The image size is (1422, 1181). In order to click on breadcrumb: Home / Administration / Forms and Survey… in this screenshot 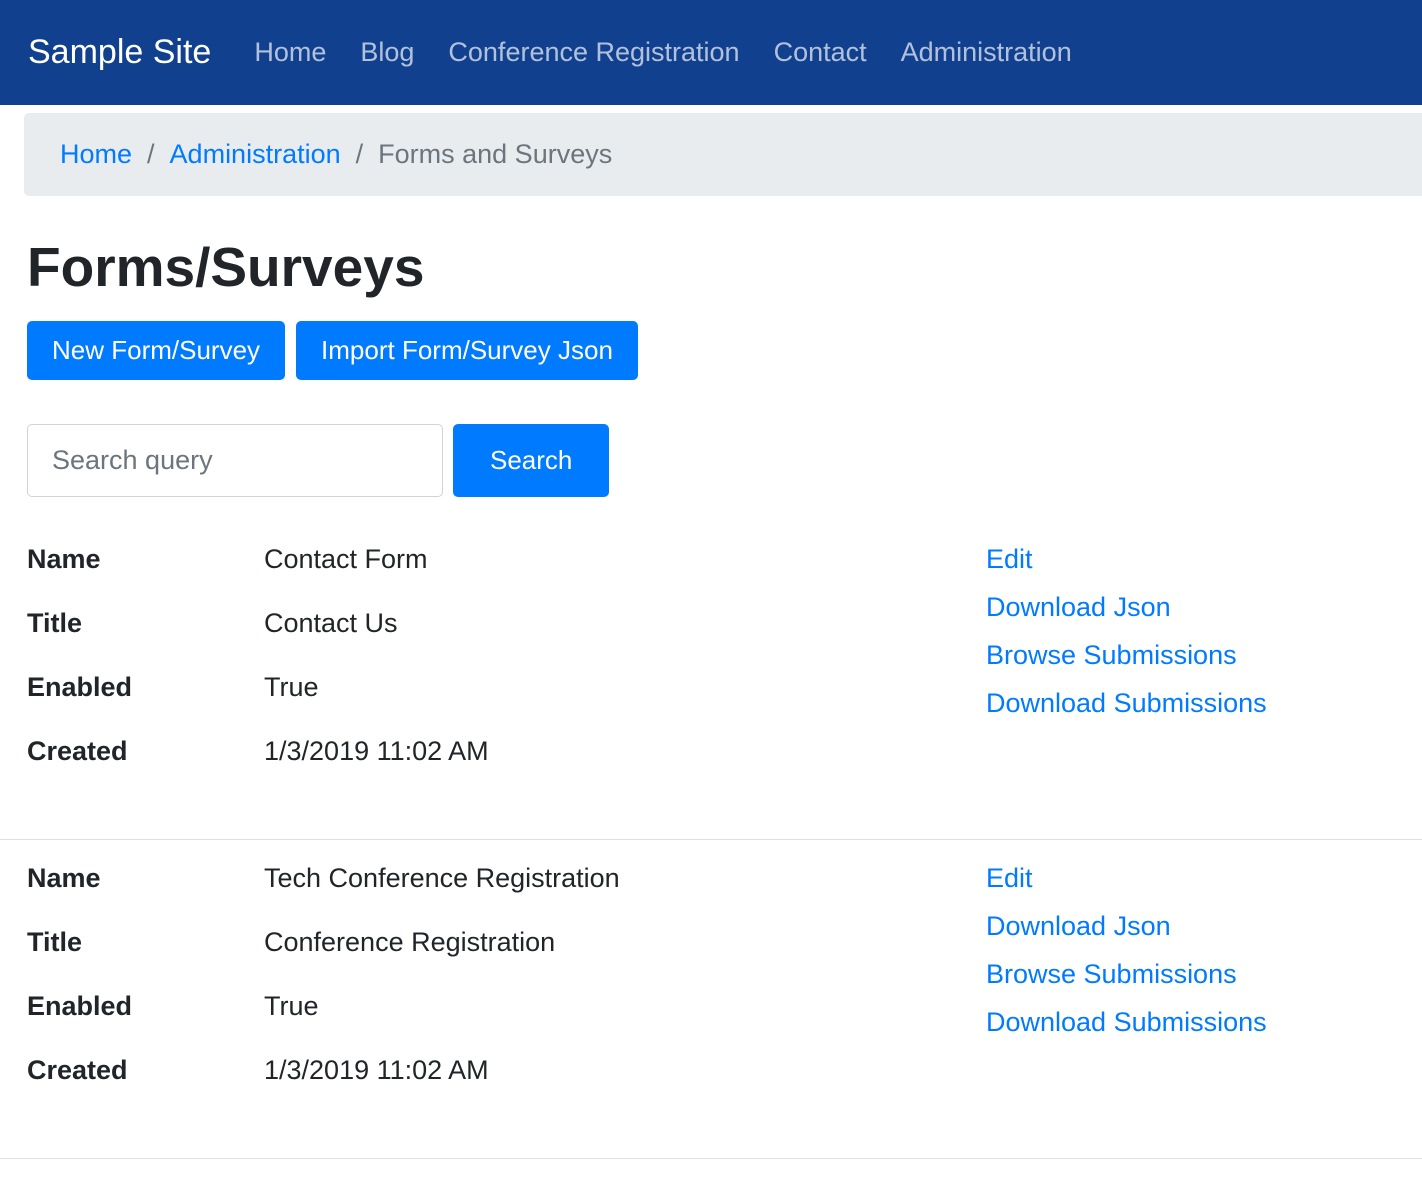, I will do `click(723, 154)`.